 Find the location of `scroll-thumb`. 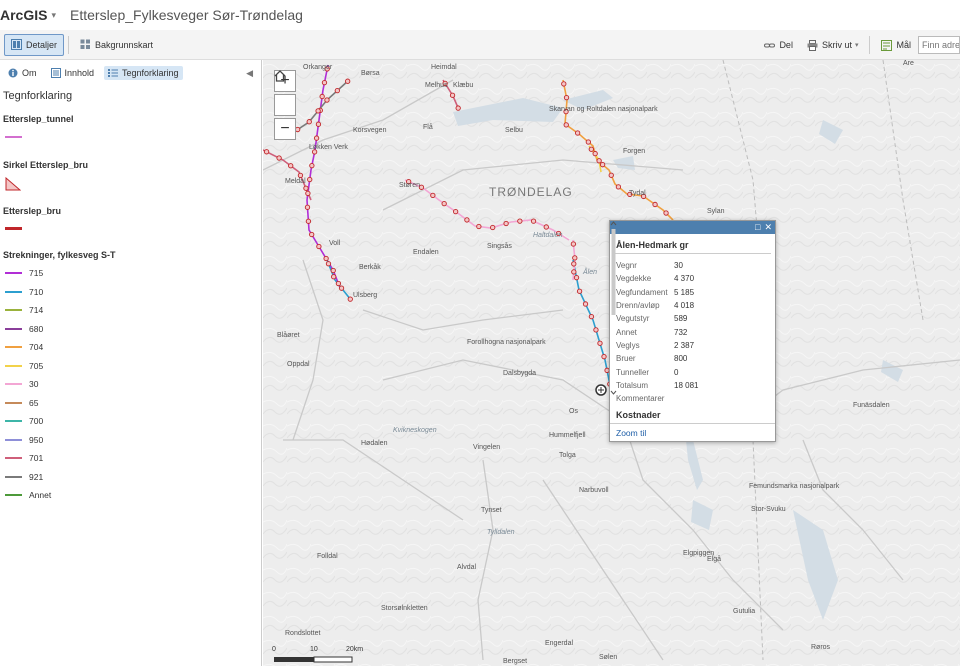

scroll-thumb is located at coordinates (613, 272).